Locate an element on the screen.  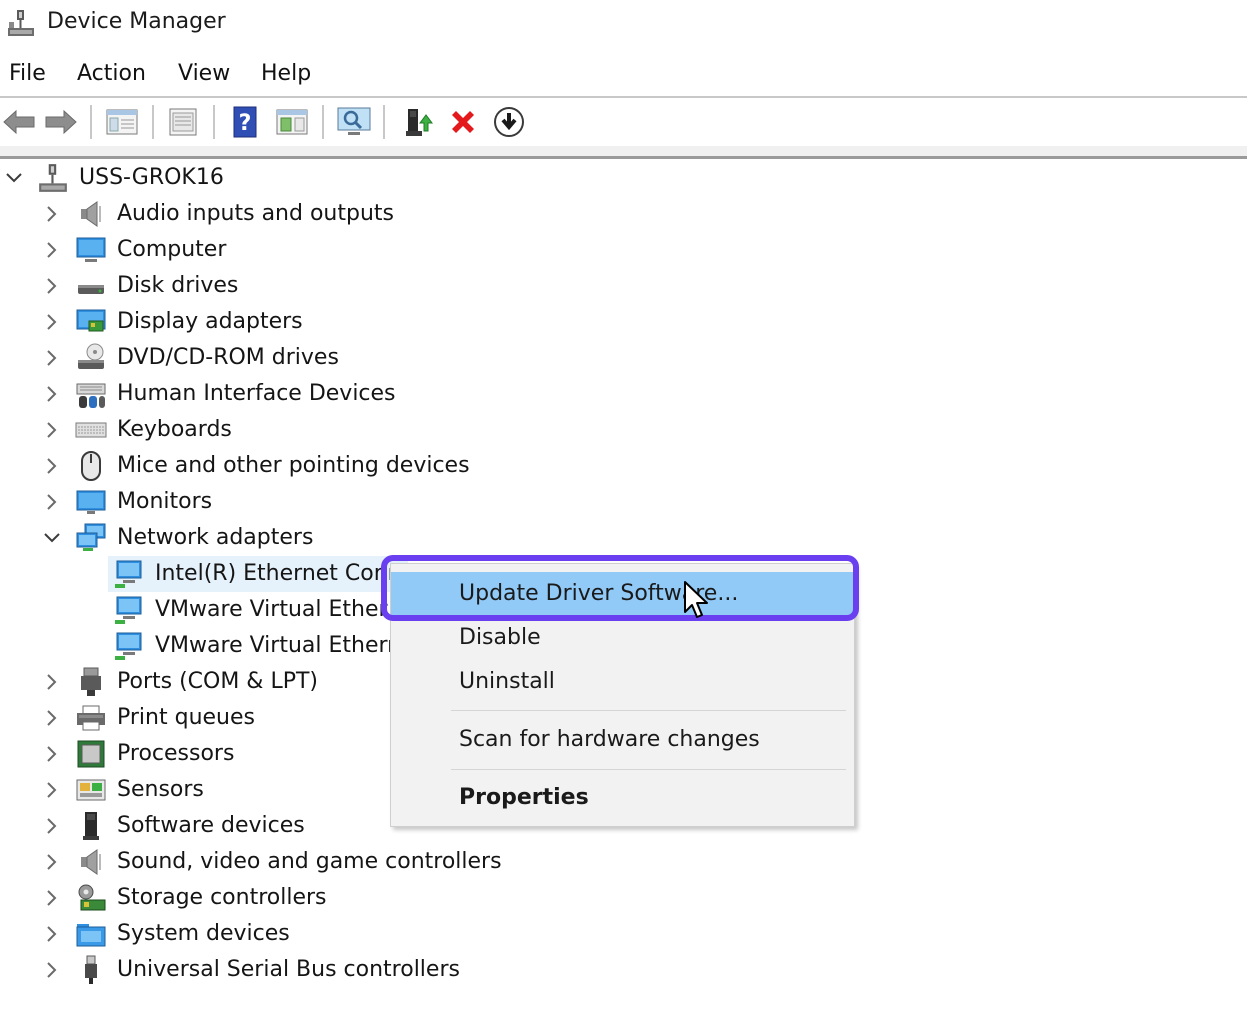
forward-button is located at coordinates (61, 122).